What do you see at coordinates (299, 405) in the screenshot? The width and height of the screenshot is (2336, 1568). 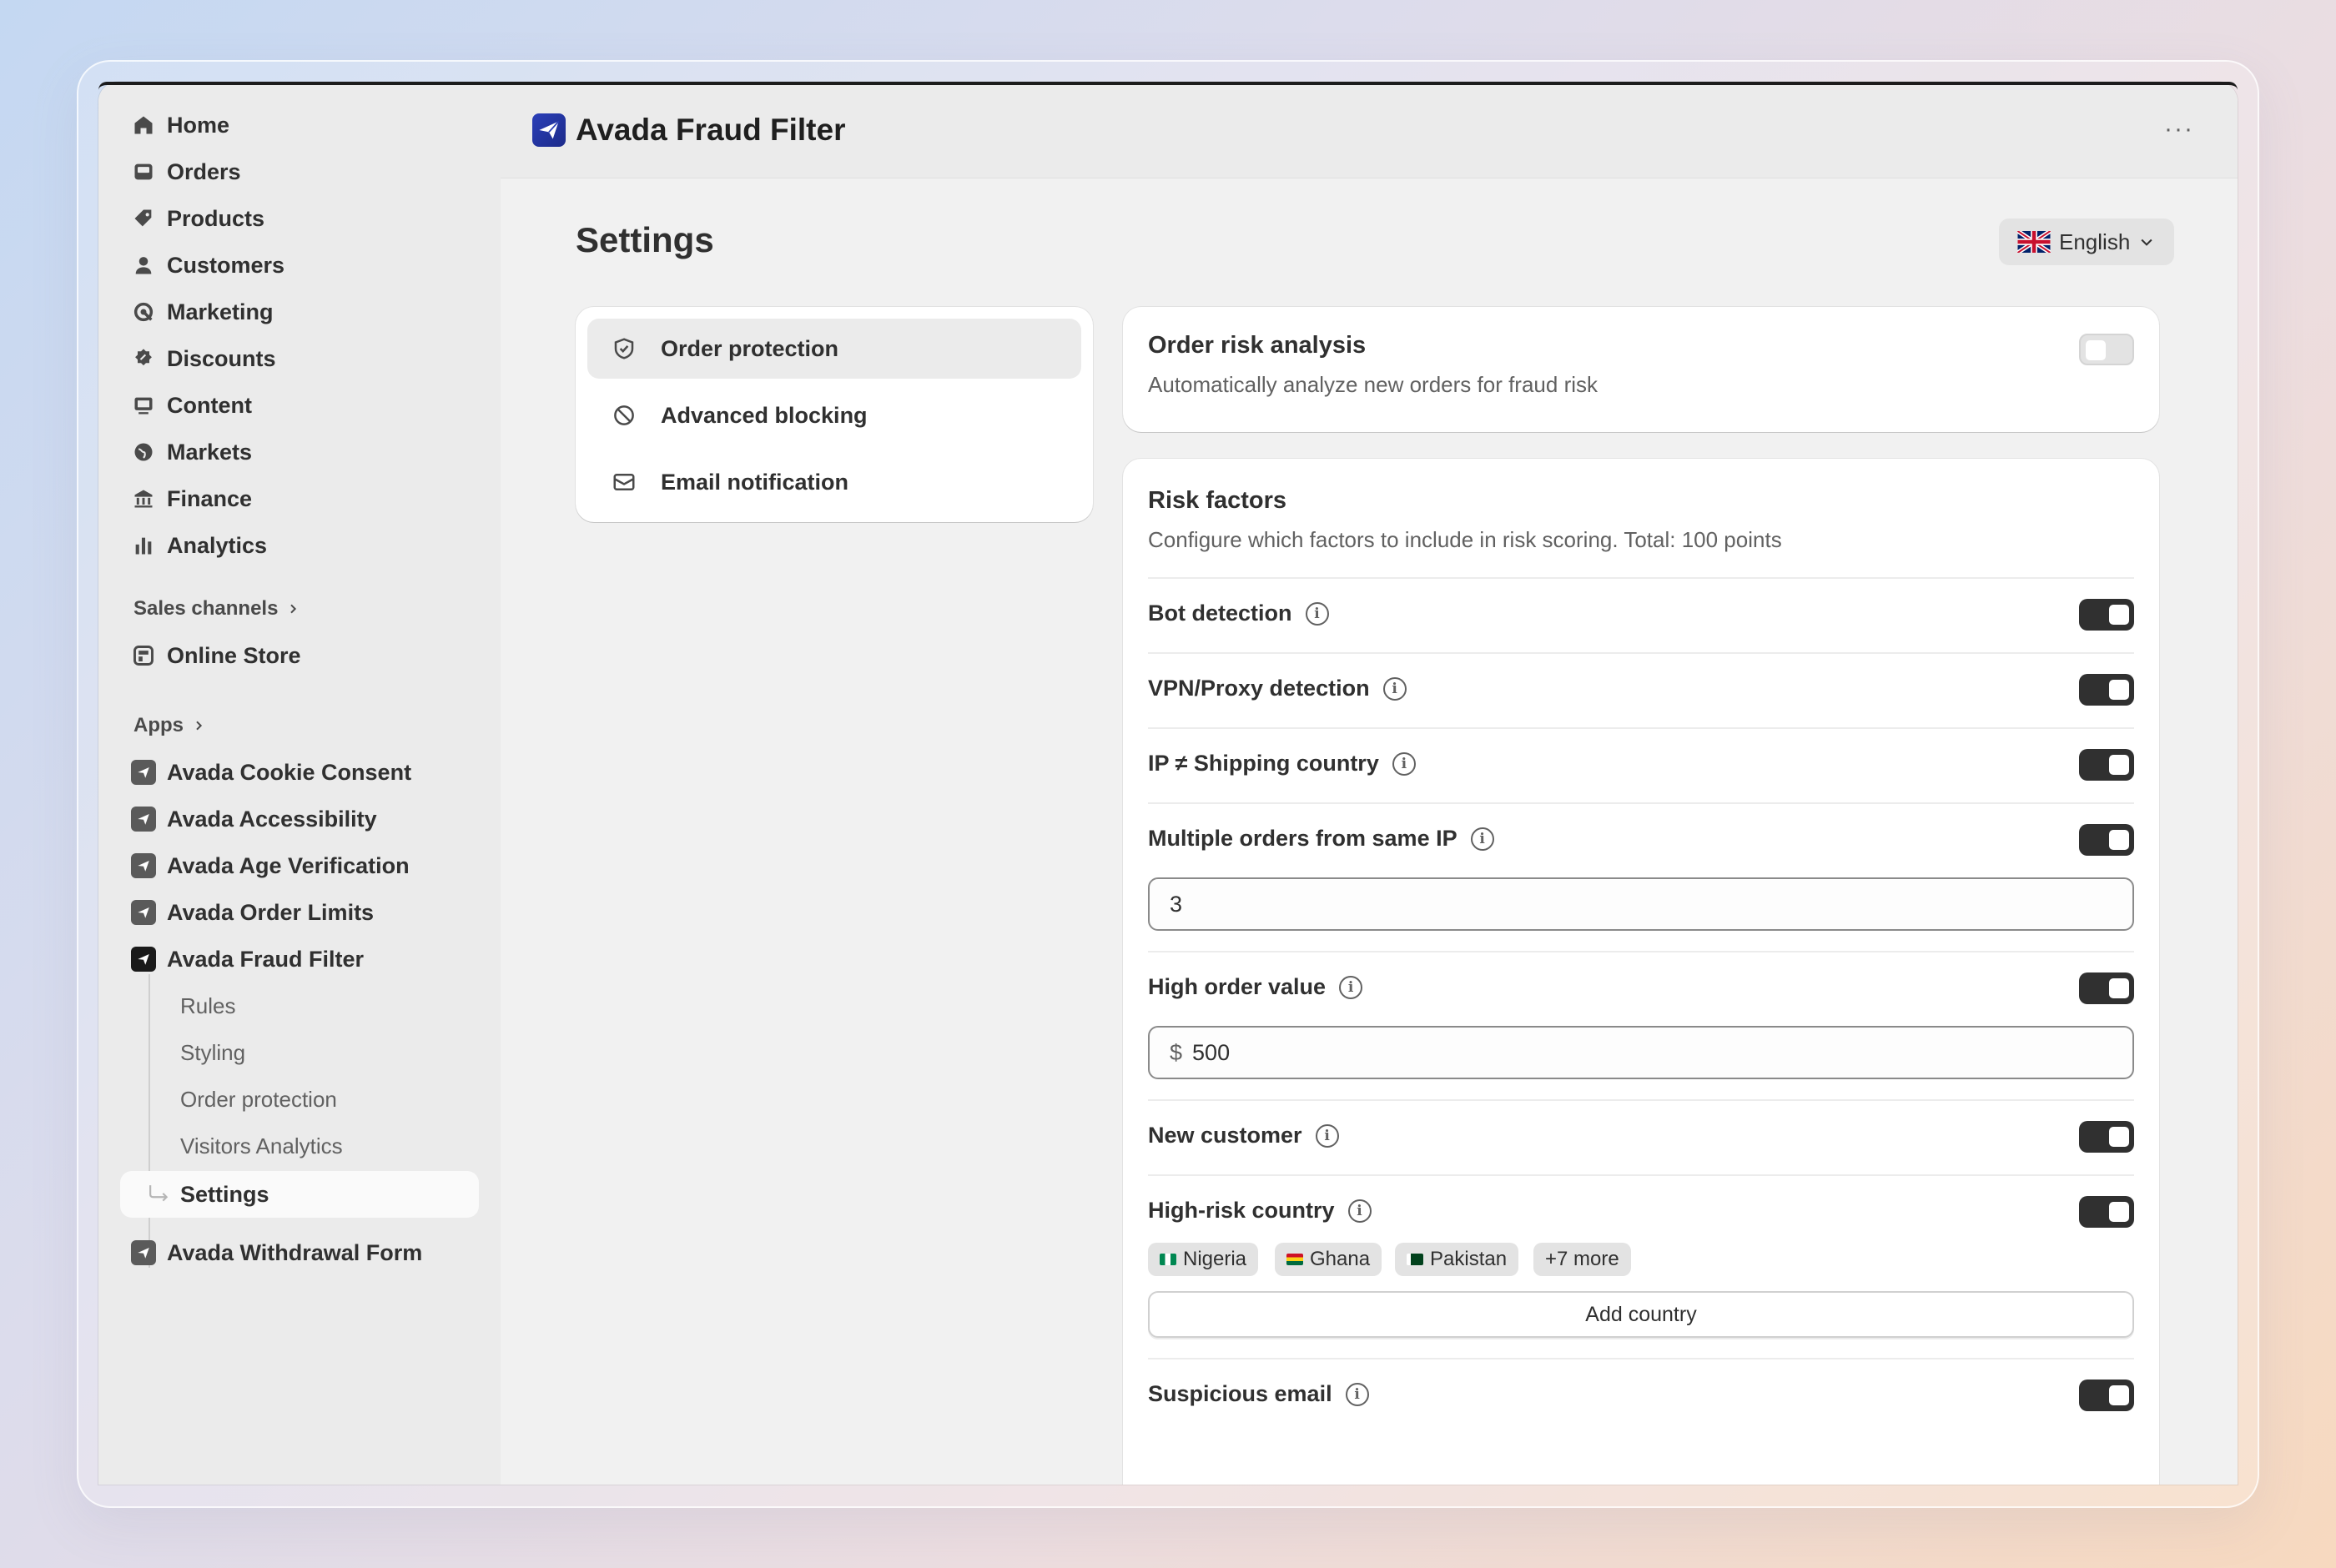 I see `sidebar-item-content: Content` at bounding box center [299, 405].